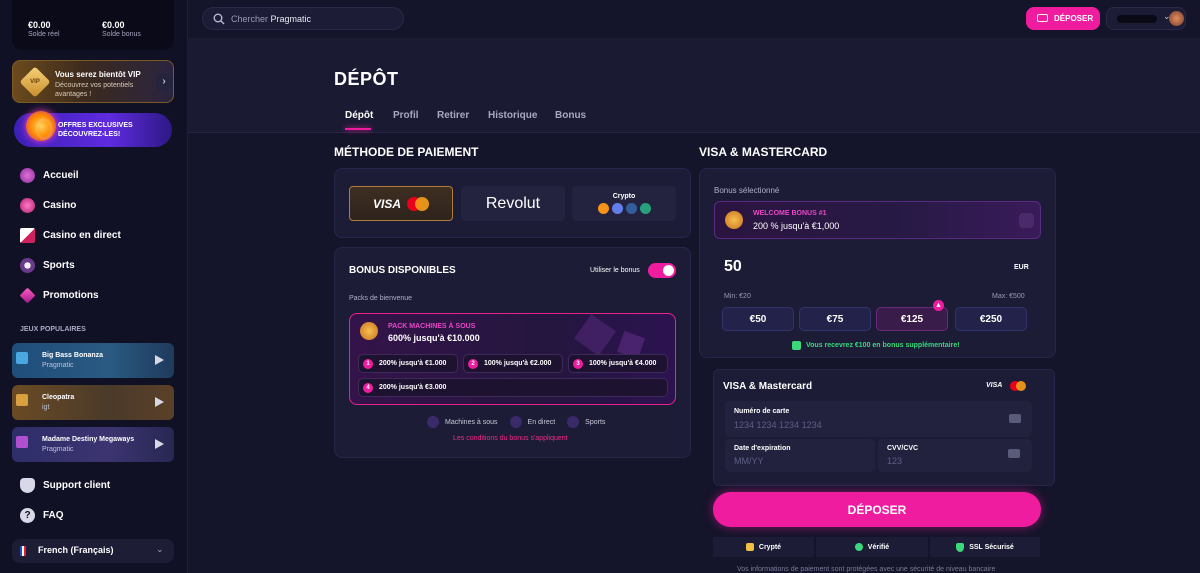 This screenshot has height=573, width=1200. Describe the element at coordinates (912, 319) in the screenshot. I see `preset-label: €125` at that location.